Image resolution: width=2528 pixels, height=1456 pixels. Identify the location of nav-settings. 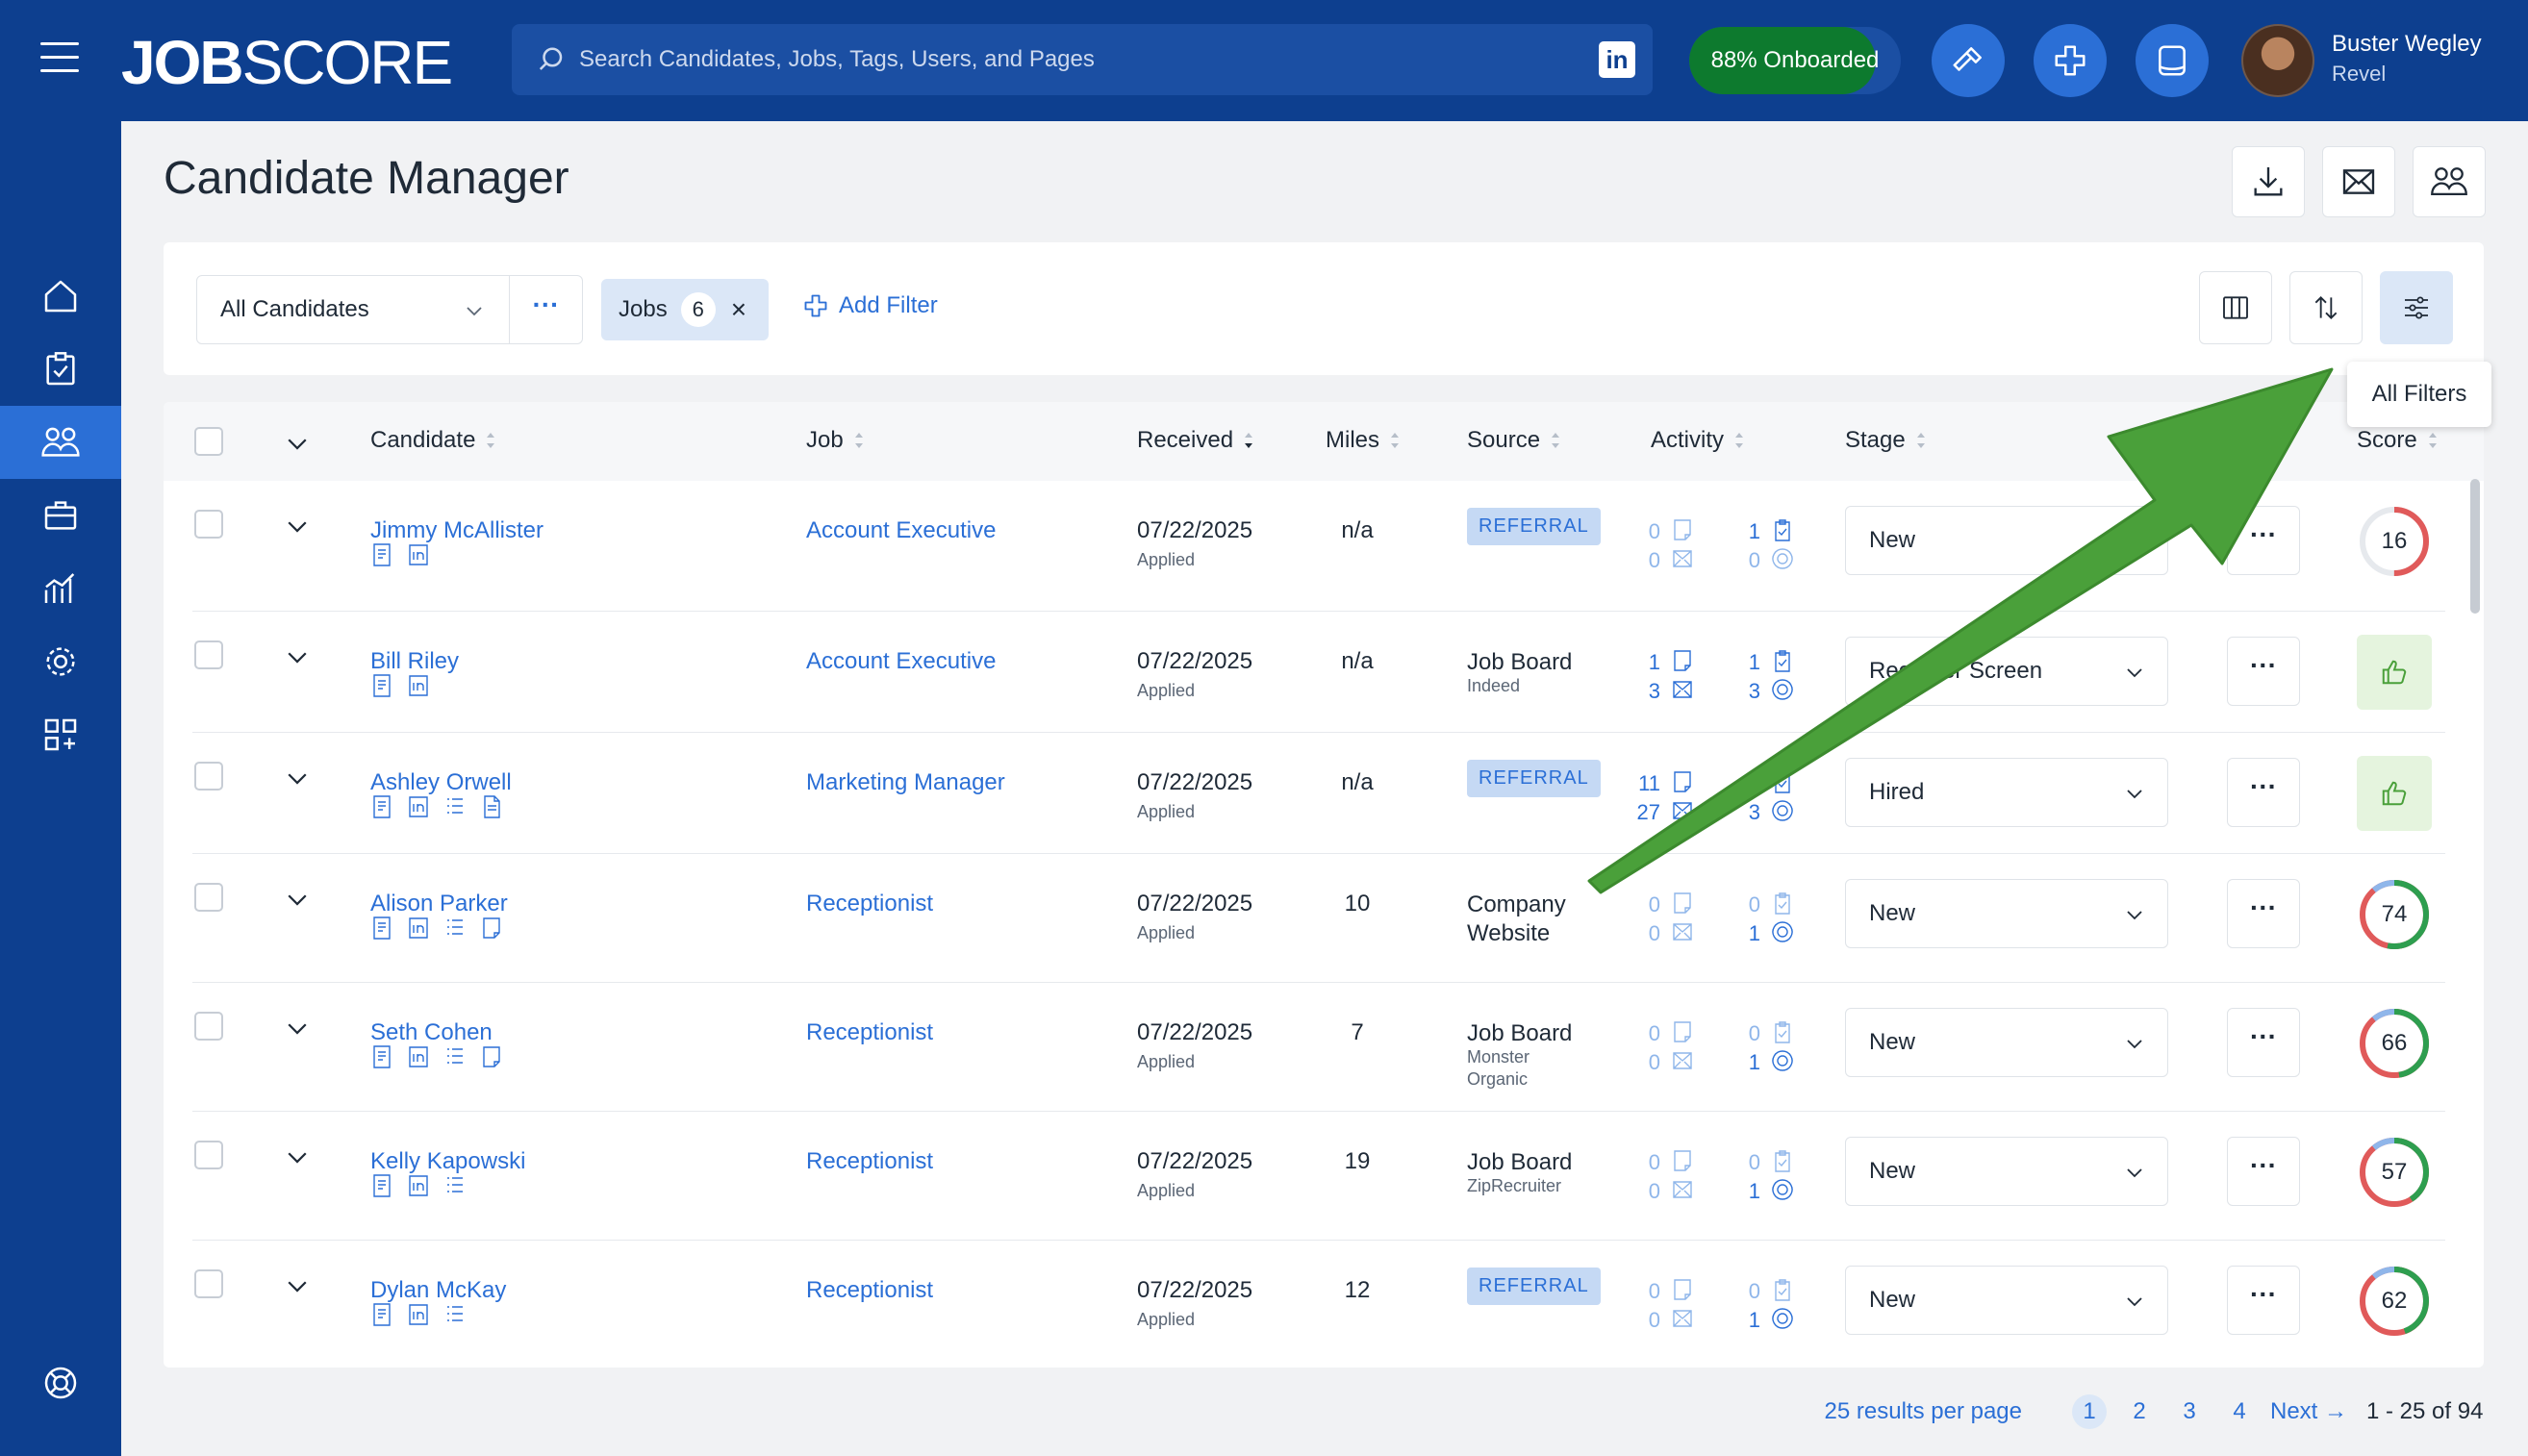
(60, 661).